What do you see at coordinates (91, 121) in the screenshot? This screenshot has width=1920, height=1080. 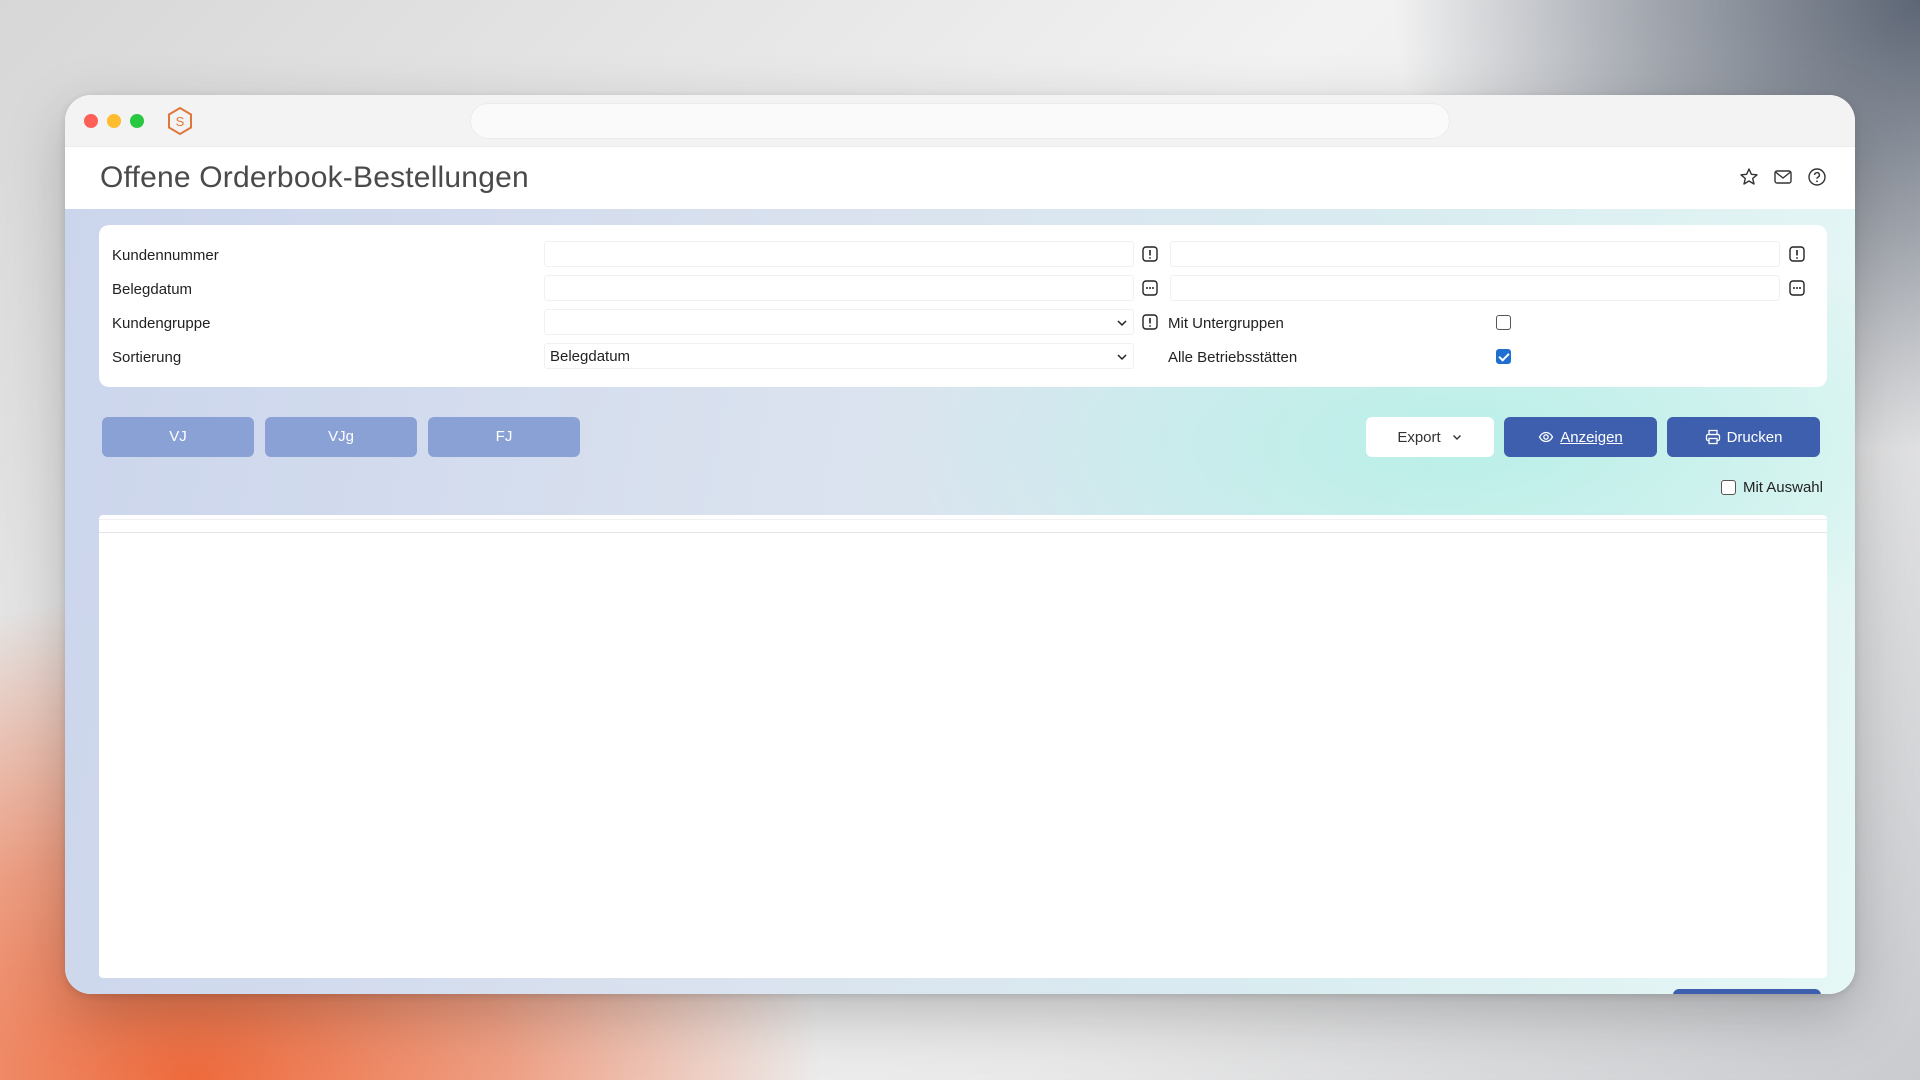 I see `close-window-button` at bounding box center [91, 121].